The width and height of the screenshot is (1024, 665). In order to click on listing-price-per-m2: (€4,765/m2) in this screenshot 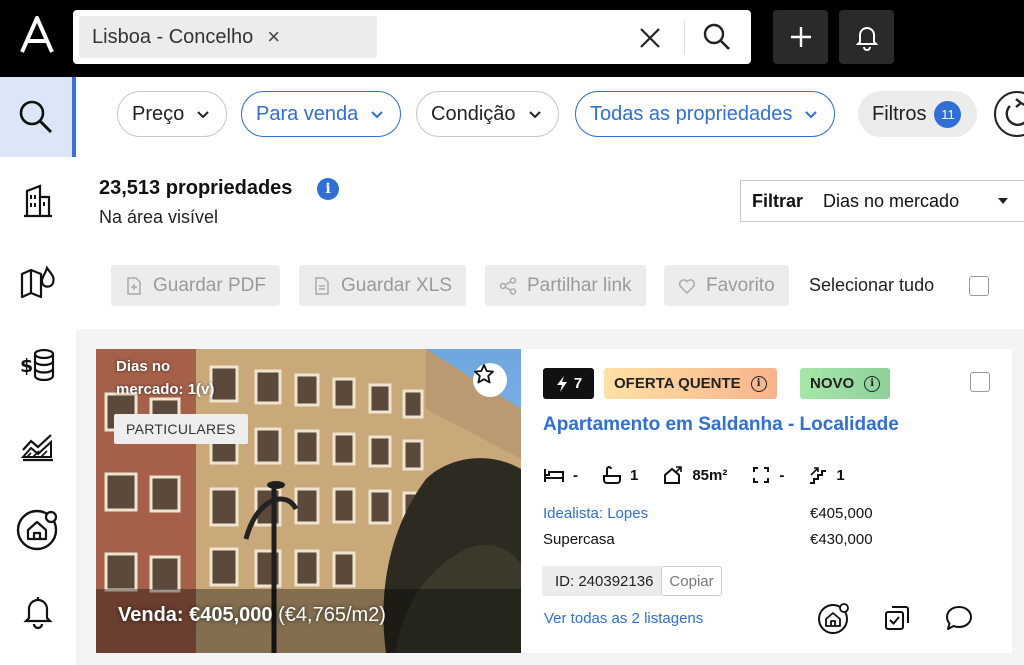, I will do `click(332, 615)`.